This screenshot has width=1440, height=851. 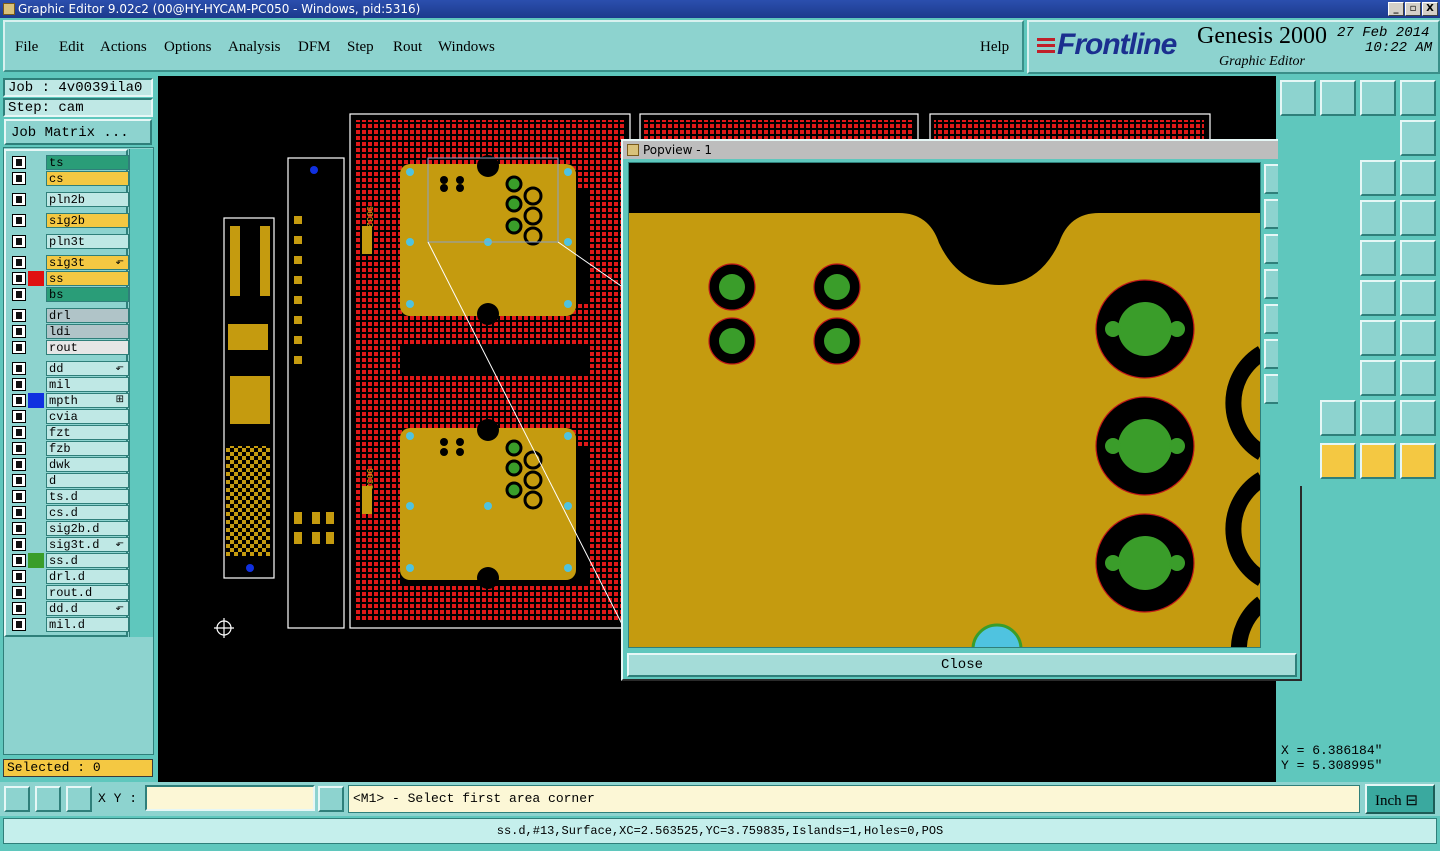 I want to click on layer-row-pln2b: pln2b, so click(x=69, y=199).